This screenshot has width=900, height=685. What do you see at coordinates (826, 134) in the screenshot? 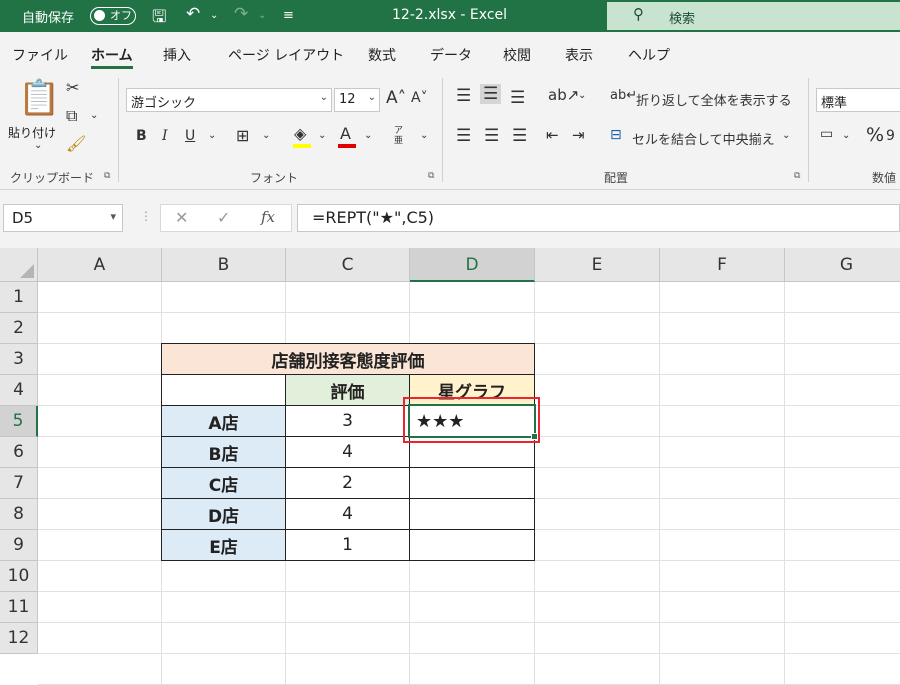
I see `accounting-format-icon: ▭` at bounding box center [826, 134].